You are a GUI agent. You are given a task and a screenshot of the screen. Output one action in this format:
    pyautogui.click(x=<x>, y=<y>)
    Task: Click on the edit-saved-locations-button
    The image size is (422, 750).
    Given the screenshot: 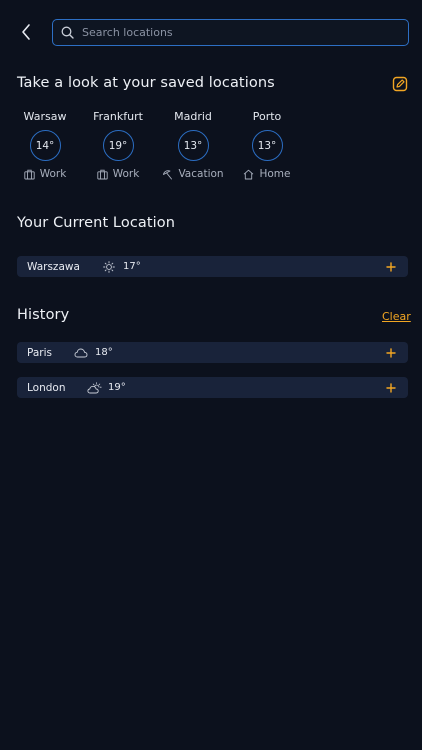 What is the action you would take?
    pyautogui.click(x=400, y=84)
    